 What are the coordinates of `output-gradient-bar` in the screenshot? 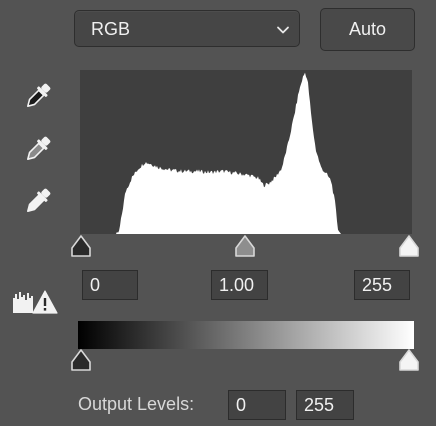 It's located at (246, 335).